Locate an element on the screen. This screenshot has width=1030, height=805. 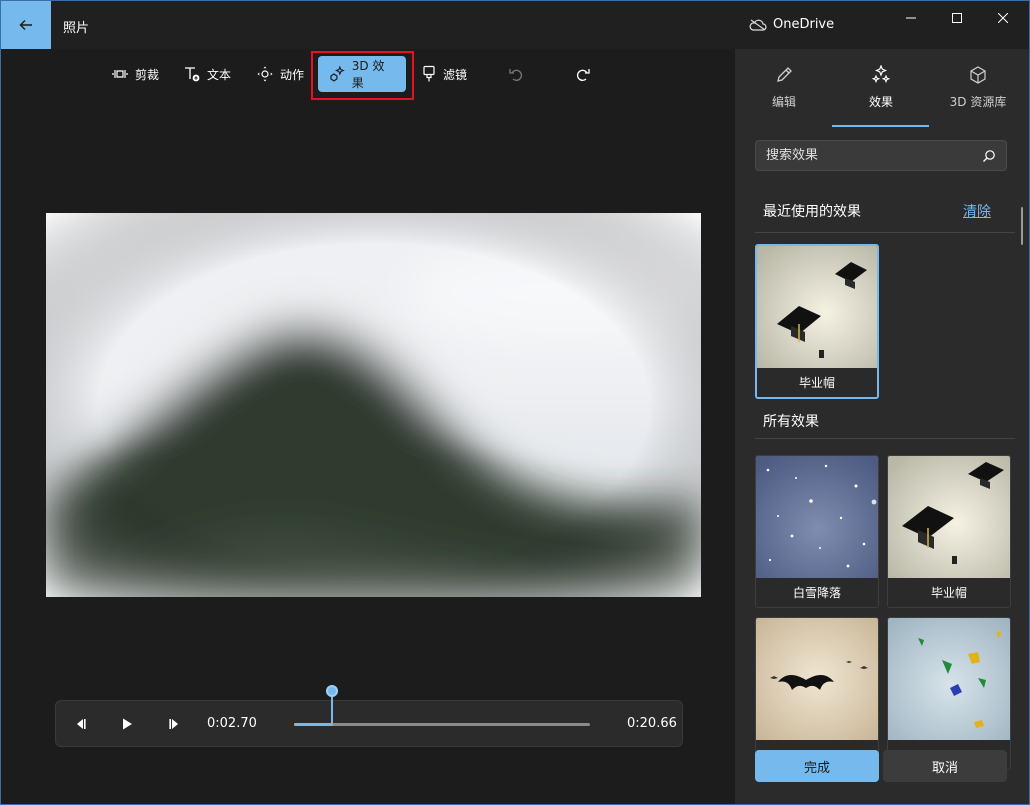
motion-icon is located at coordinates (265, 74).